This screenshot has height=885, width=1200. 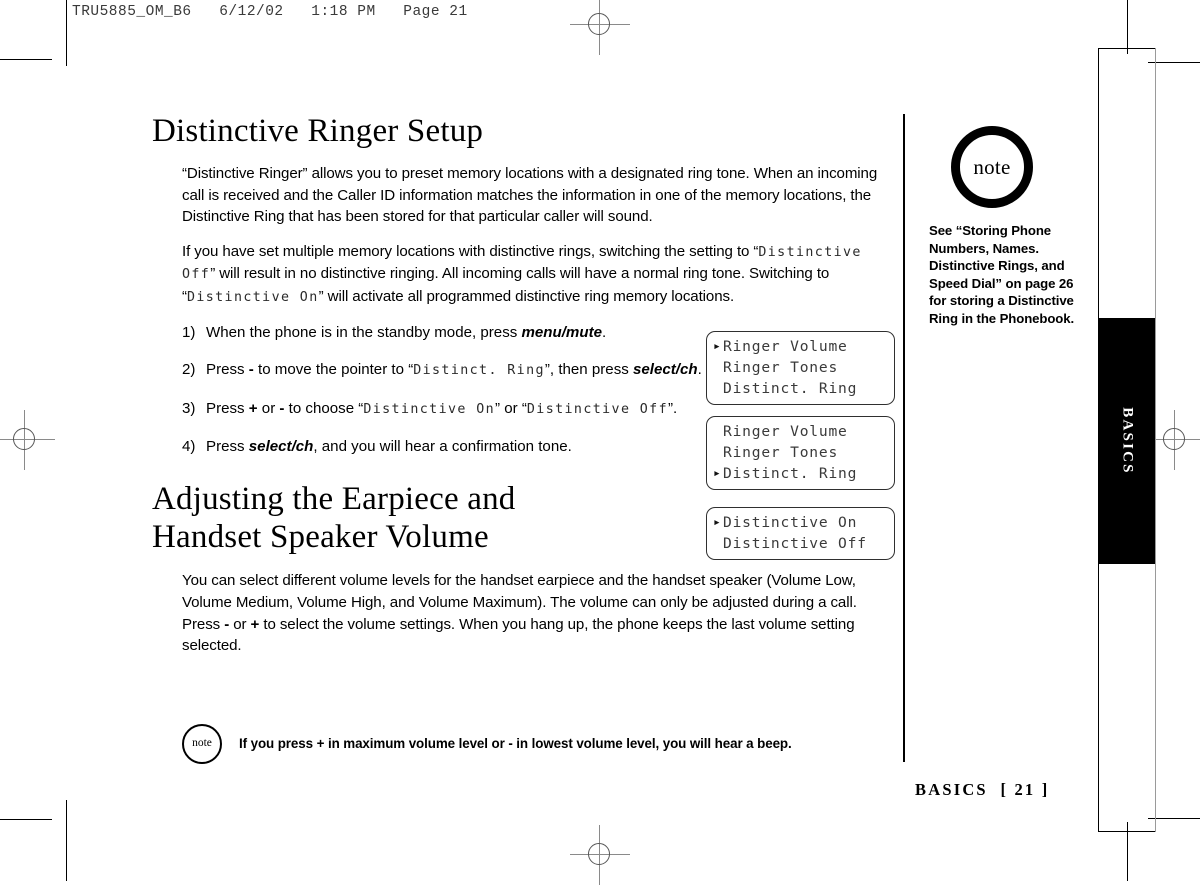 I want to click on lcd-row: Distinct. Ring, so click(x=800, y=388).